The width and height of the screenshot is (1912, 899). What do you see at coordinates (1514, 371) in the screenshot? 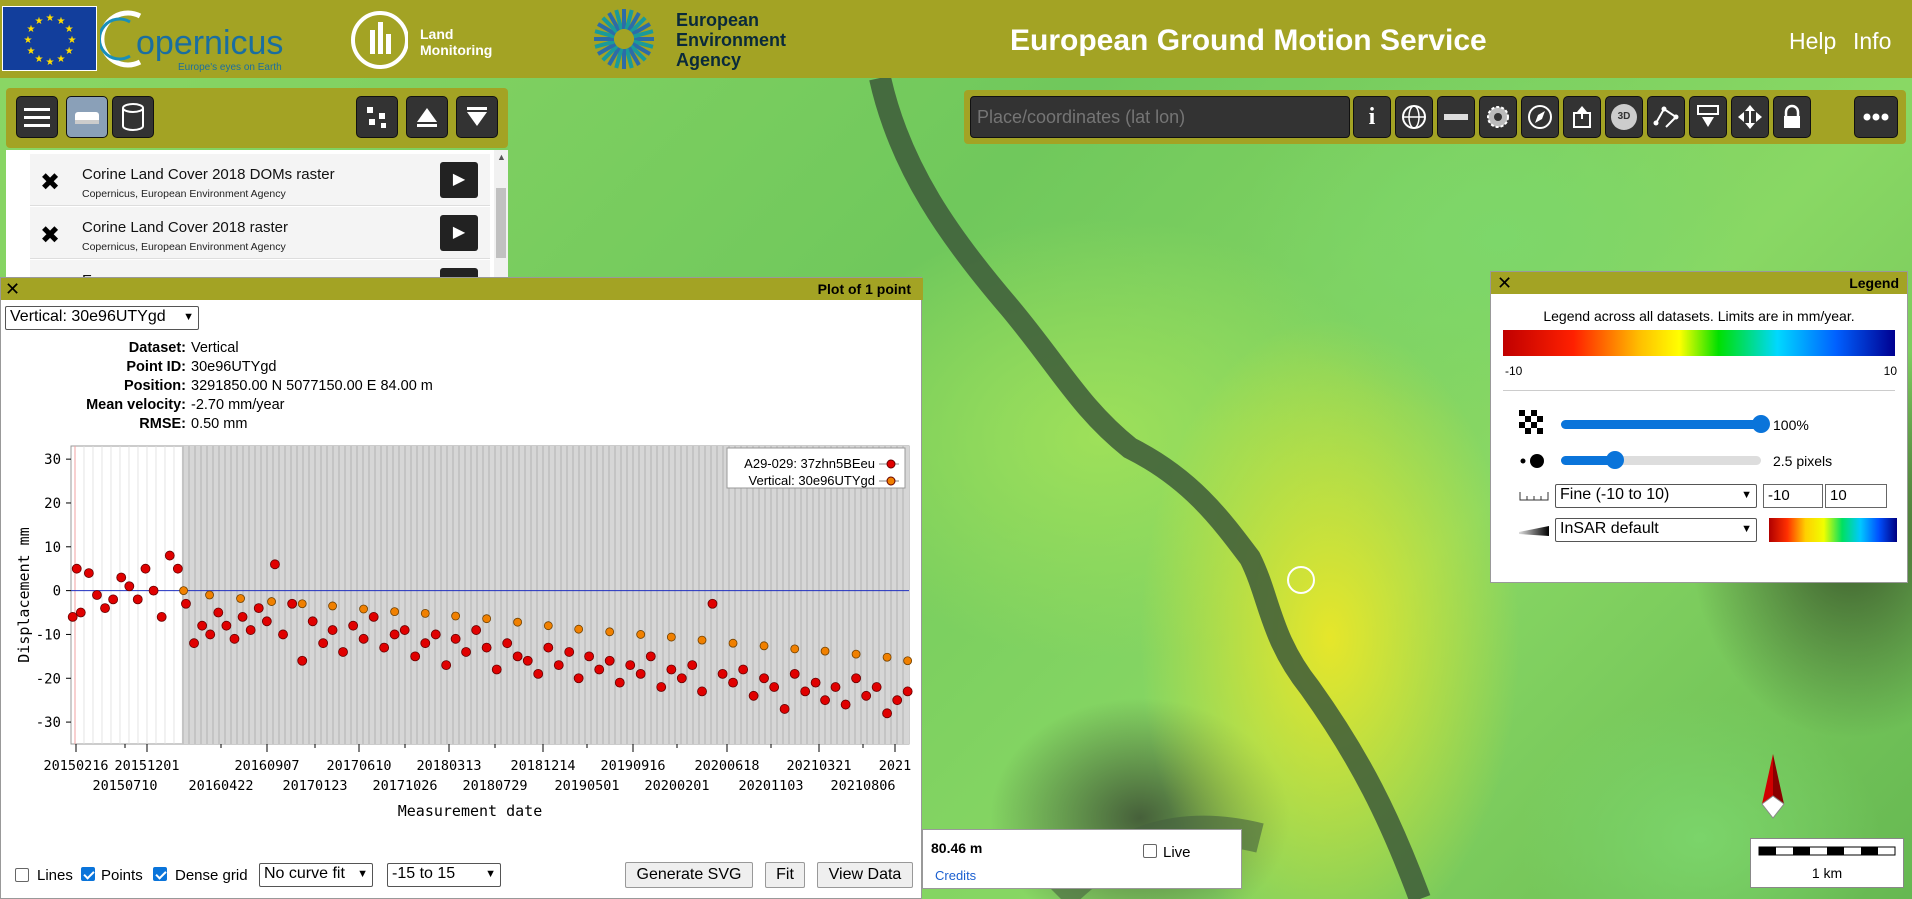
I see `color-scale-min: -10` at bounding box center [1514, 371].